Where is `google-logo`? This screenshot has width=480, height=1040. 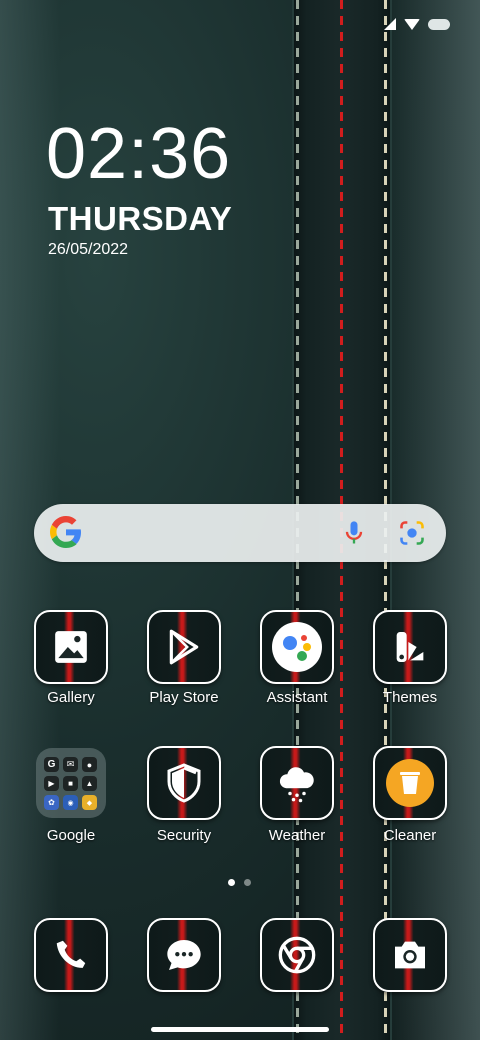 google-logo is located at coordinates (65, 532).